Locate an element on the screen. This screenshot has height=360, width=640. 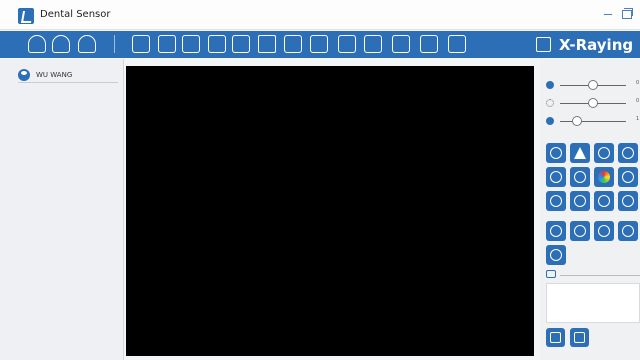
main-toolbar: X-Raying is located at coordinates (320, 44).